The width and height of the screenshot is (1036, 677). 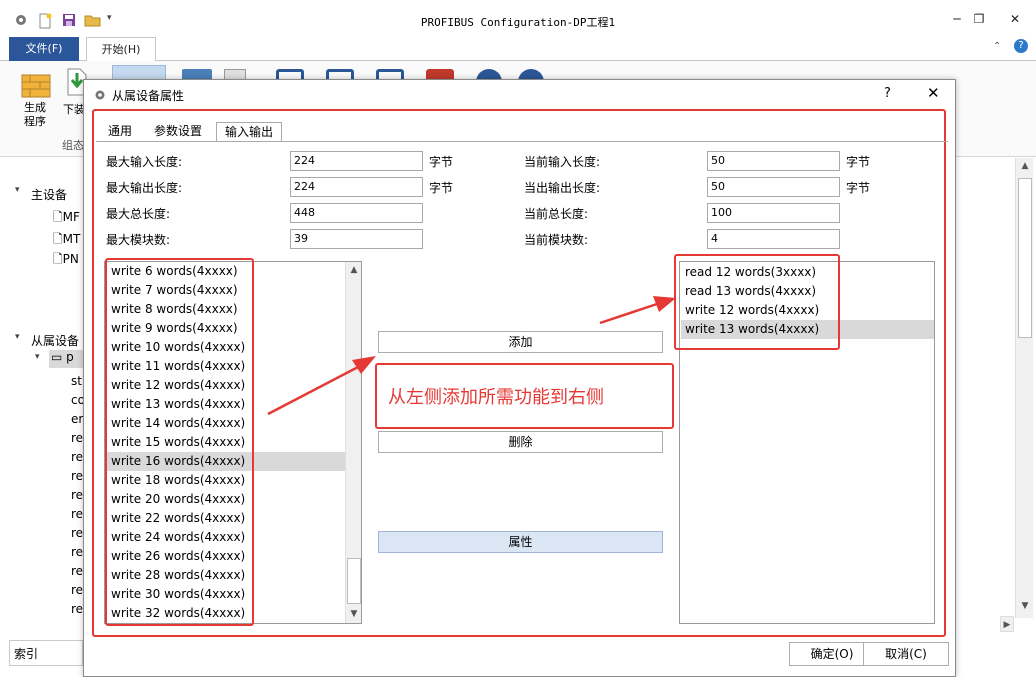 I want to click on tree-master-label: 主设备, so click(x=49, y=194).